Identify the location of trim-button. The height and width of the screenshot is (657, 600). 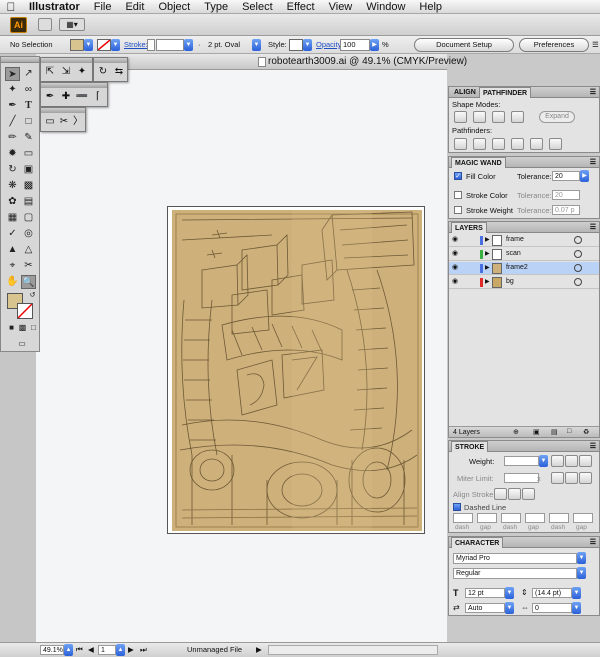
(479, 144).